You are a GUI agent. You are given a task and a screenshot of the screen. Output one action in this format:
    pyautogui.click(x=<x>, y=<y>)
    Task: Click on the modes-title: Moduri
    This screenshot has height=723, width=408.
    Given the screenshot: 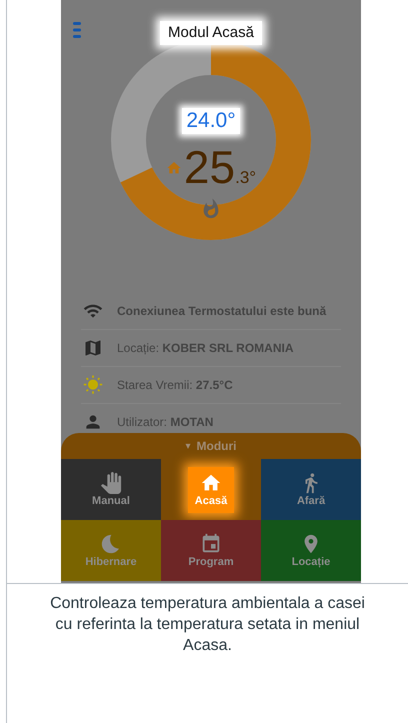 What is the action you would take?
    pyautogui.click(x=216, y=446)
    